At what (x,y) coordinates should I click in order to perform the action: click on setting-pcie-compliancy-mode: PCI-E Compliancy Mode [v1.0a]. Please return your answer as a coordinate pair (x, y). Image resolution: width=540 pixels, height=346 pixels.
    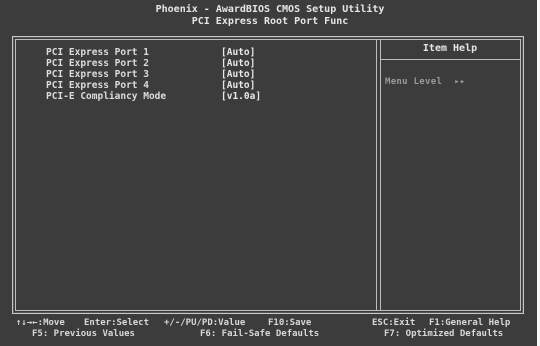
    Looking at the image, I should click on (206, 96).